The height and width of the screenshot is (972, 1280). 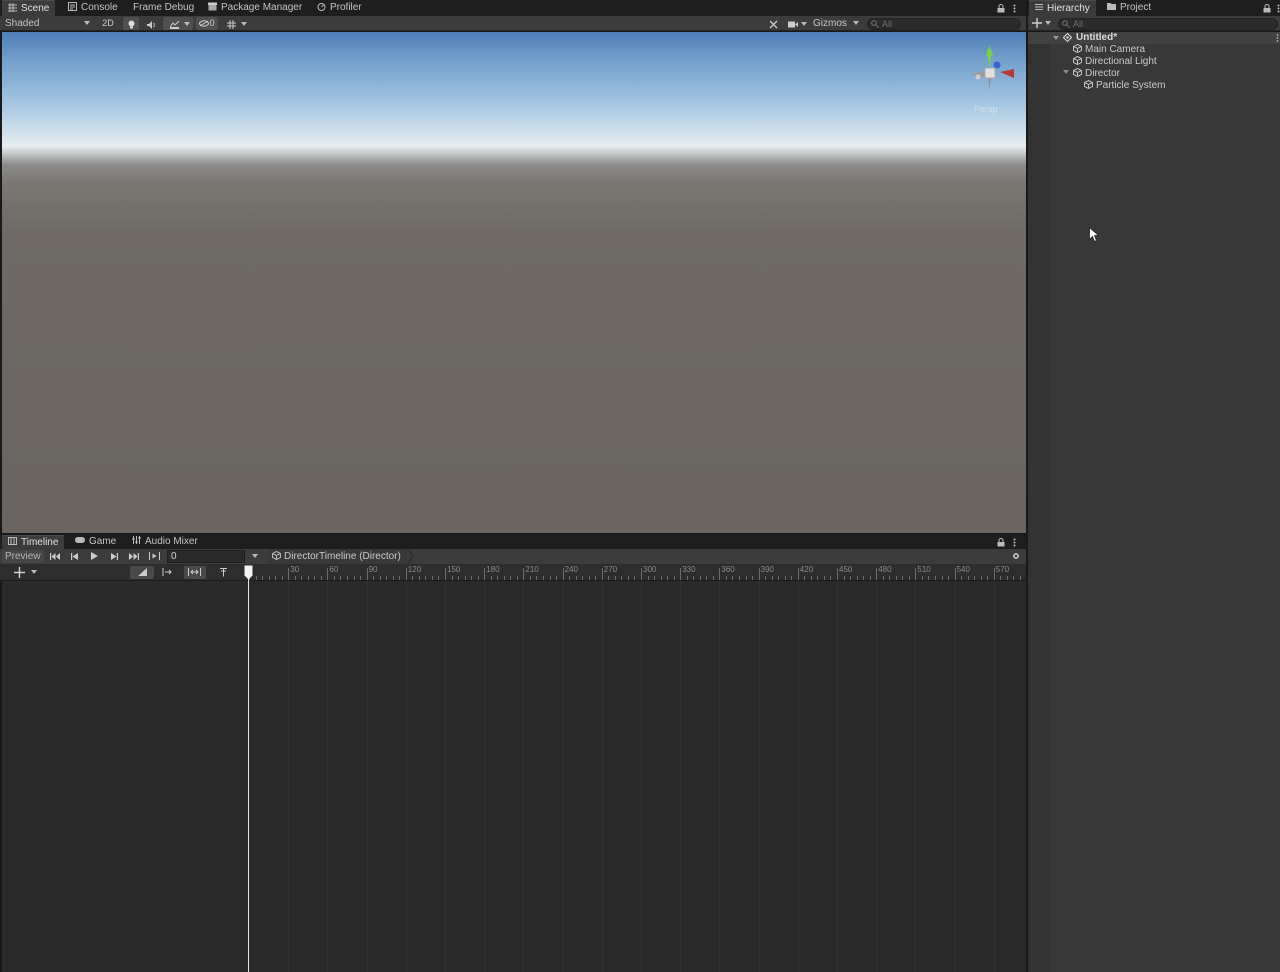 What do you see at coordinates (207, 23) in the screenshot?
I see `scene-visibility-toggle: 0` at bounding box center [207, 23].